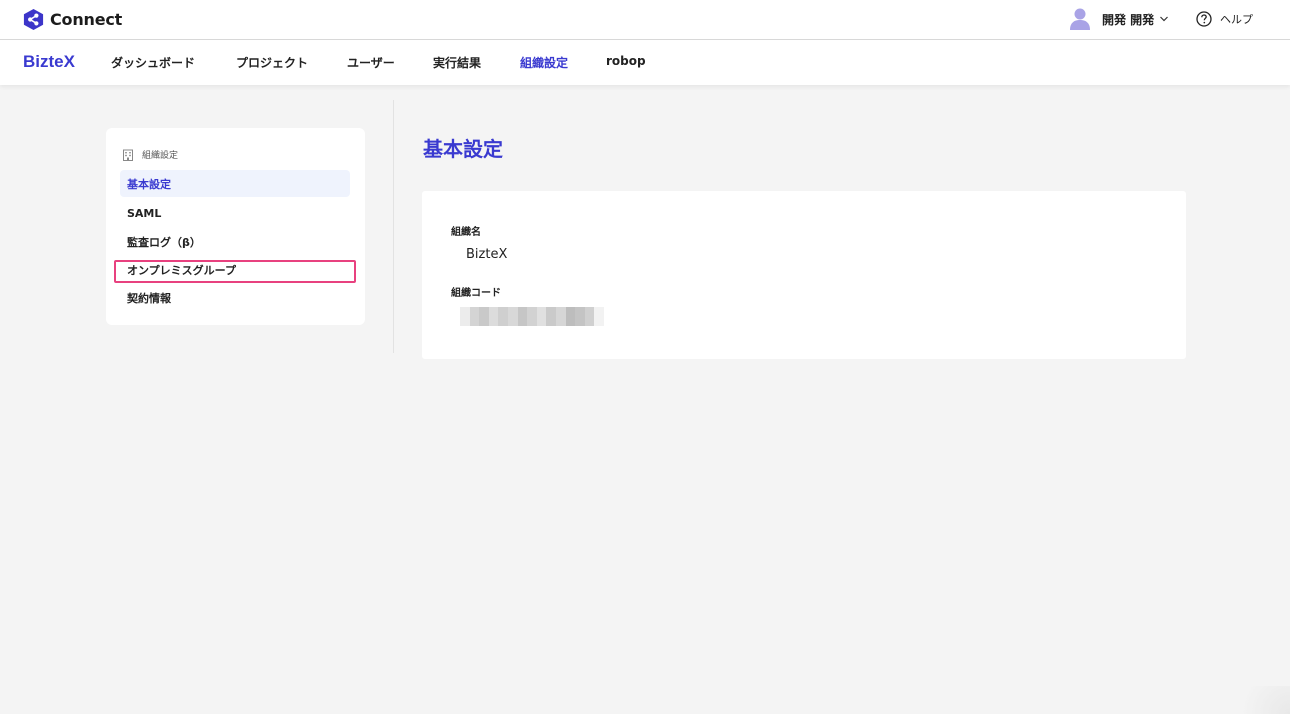  What do you see at coordinates (544, 62) in the screenshot?
I see `nav-item-org-settings: 組織設定` at bounding box center [544, 62].